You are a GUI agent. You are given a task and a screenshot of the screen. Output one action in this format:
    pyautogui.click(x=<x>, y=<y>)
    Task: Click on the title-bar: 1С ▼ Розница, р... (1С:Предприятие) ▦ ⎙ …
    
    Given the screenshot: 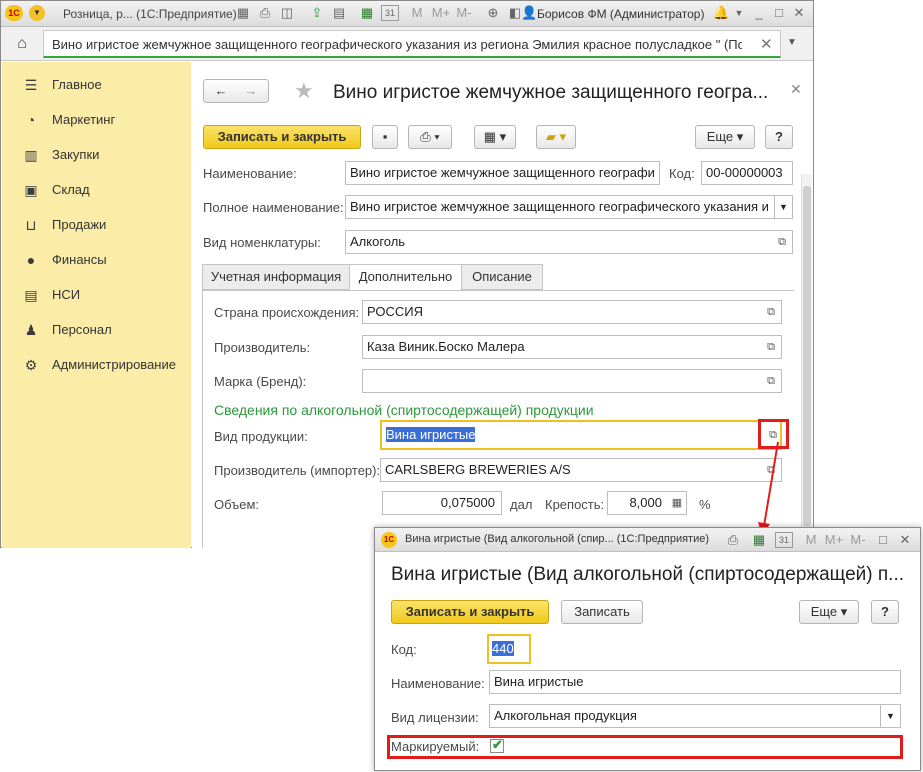 What is the action you would take?
    pyautogui.click(x=407, y=14)
    